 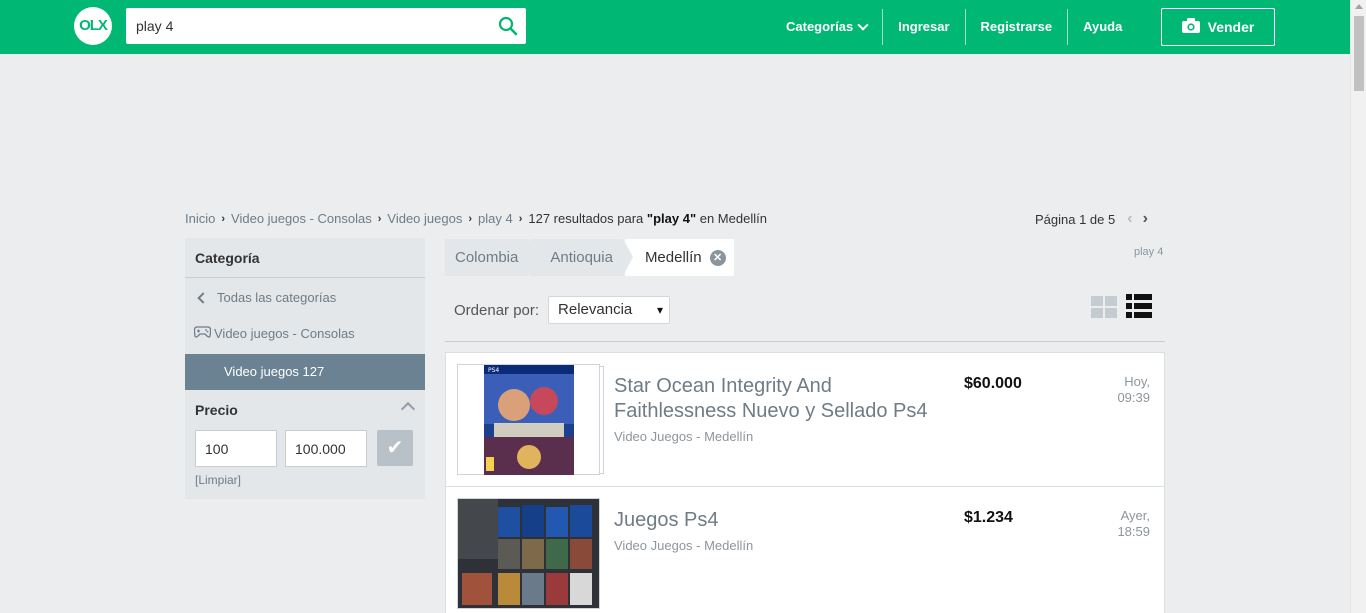 I want to click on page-scrollbar, so click(x=1358, y=306).